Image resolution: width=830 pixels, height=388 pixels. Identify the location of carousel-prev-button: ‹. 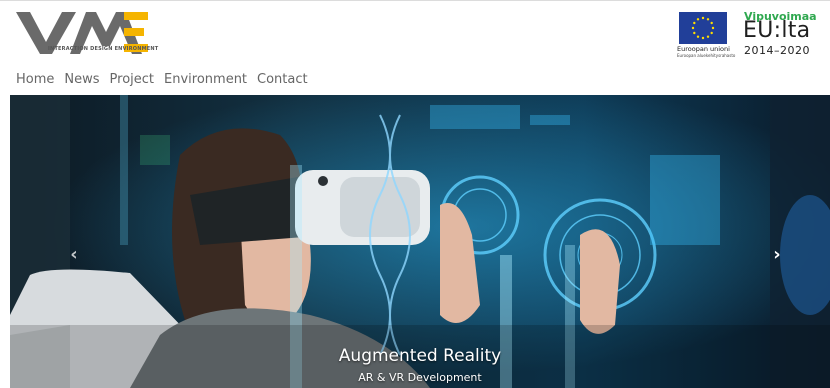
(74, 255).